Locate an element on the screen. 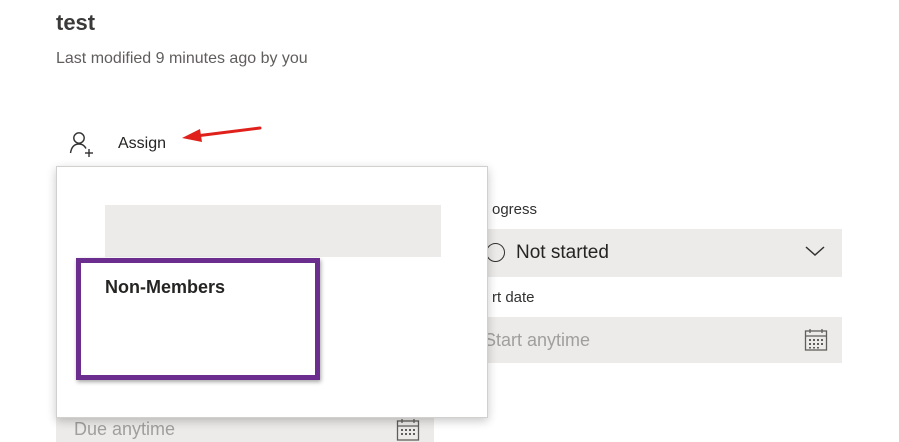 This screenshot has height=442, width=899. progress-value: Not started is located at coordinates (562, 252).